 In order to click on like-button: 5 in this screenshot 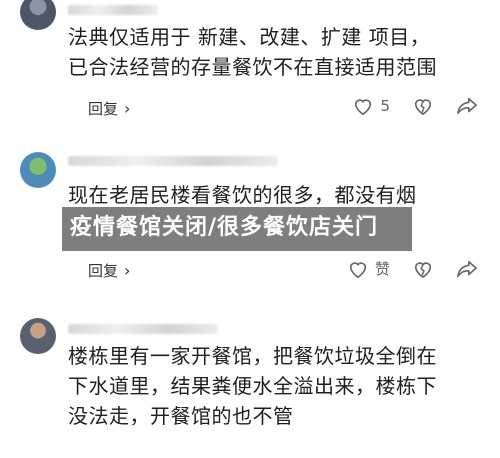, I will do `click(371, 106)`.